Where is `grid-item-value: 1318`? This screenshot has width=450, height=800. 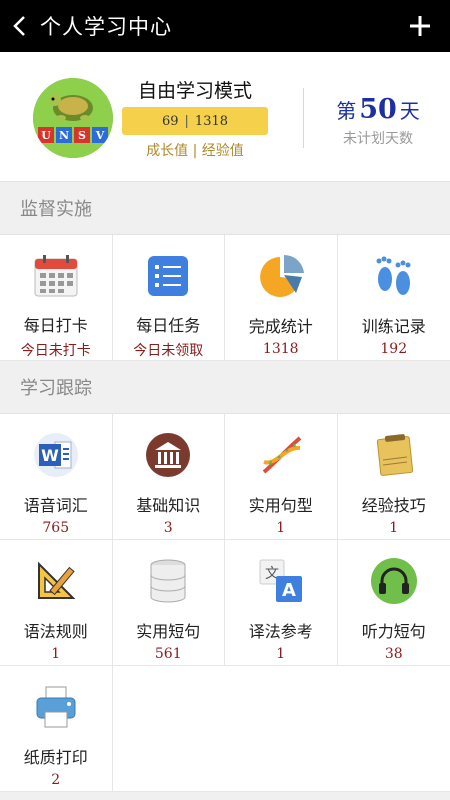 grid-item-value: 1318 is located at coordinates (280, 349).